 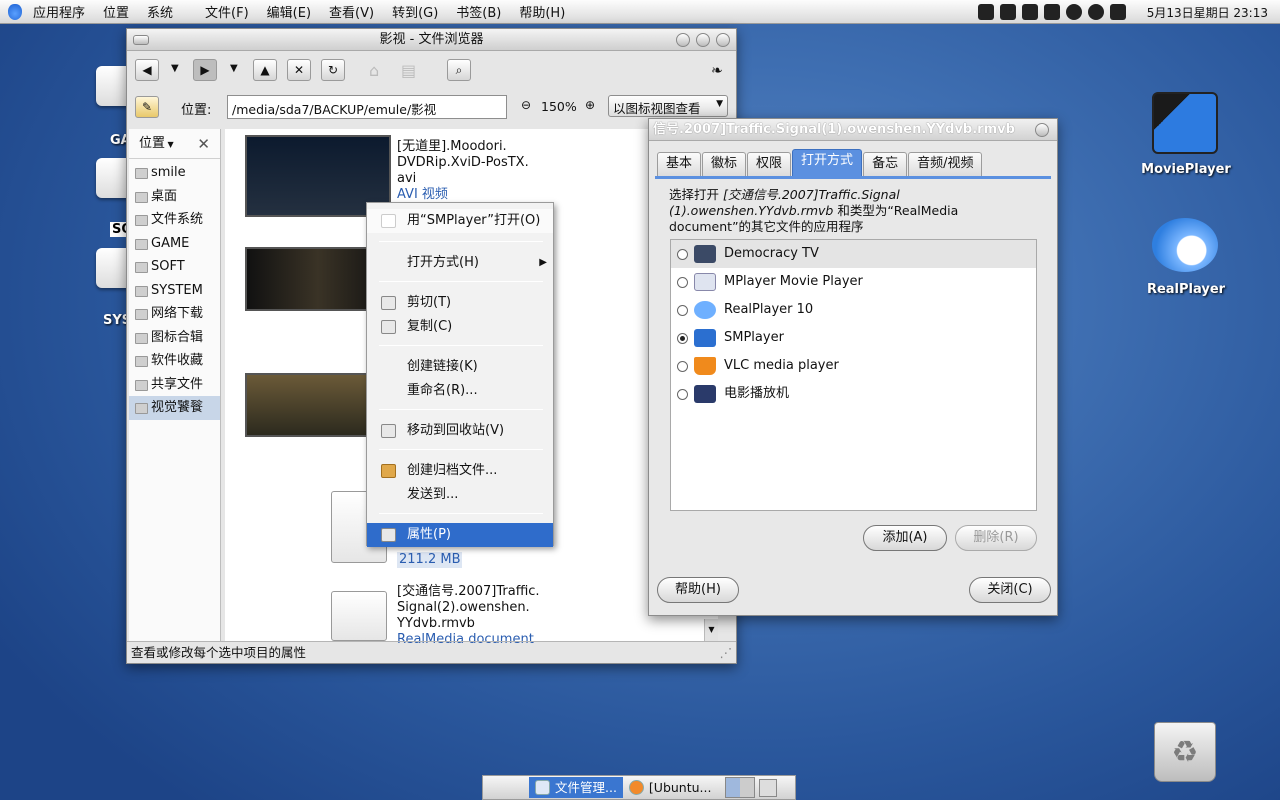 I want to click on reload-button: ↻, so click(x=333, y=70).